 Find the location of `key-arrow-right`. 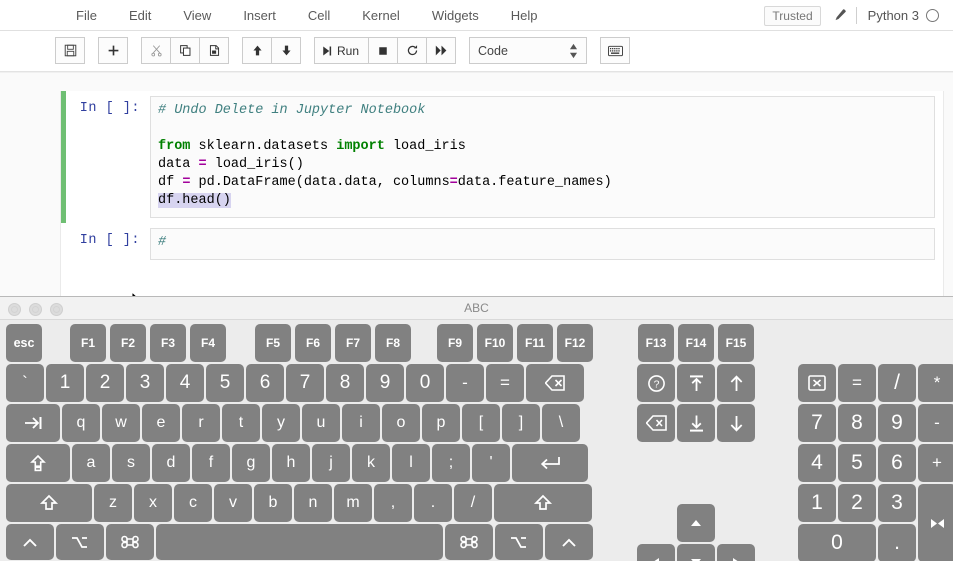

key-arrow-right is located at coordinates (736, 552).